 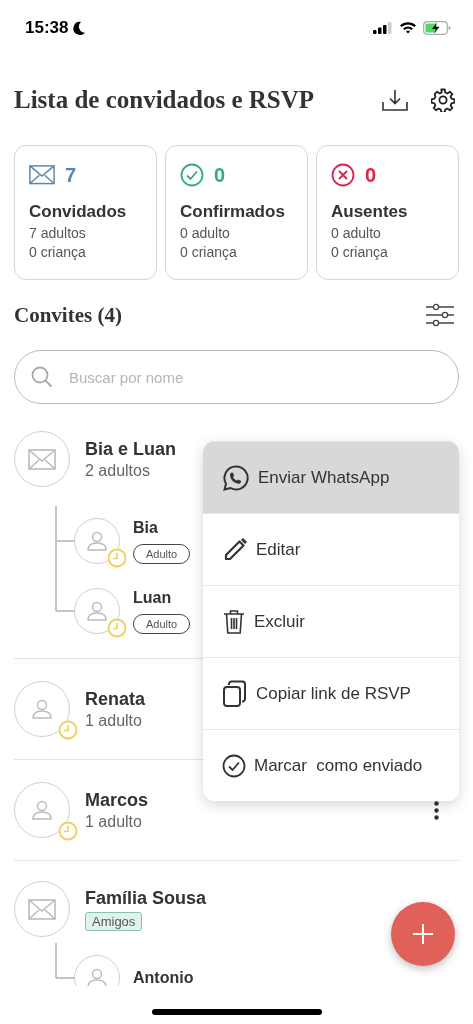 I want to click on stat-label: Confirmados, so click(x=233, y=212).